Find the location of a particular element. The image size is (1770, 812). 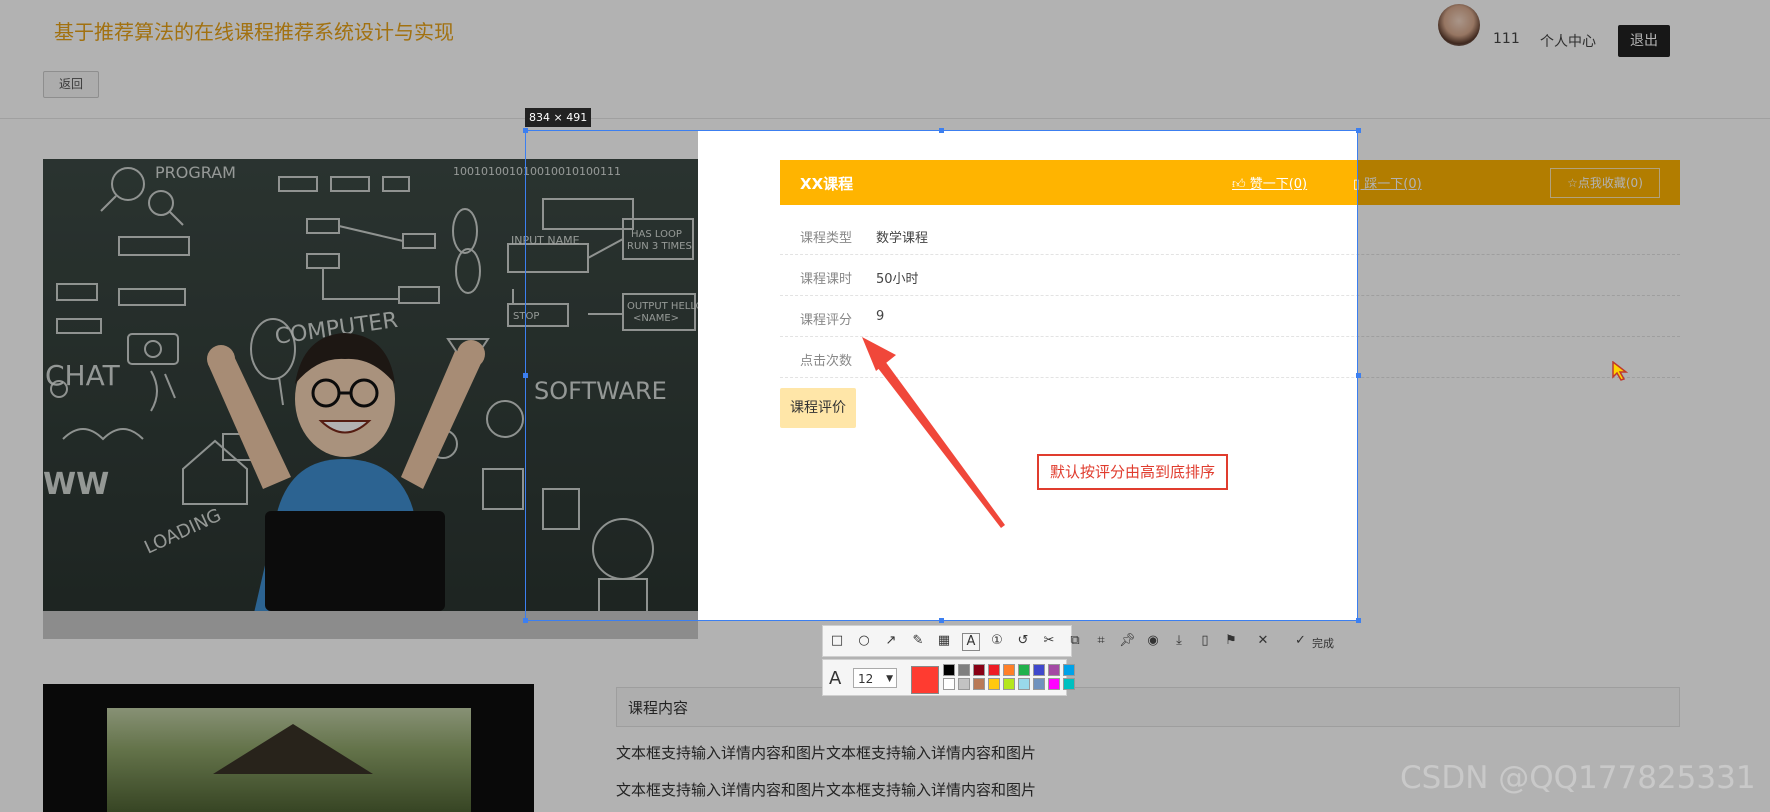

download-icon: ⤓ is located at coordinates (1179, 641).